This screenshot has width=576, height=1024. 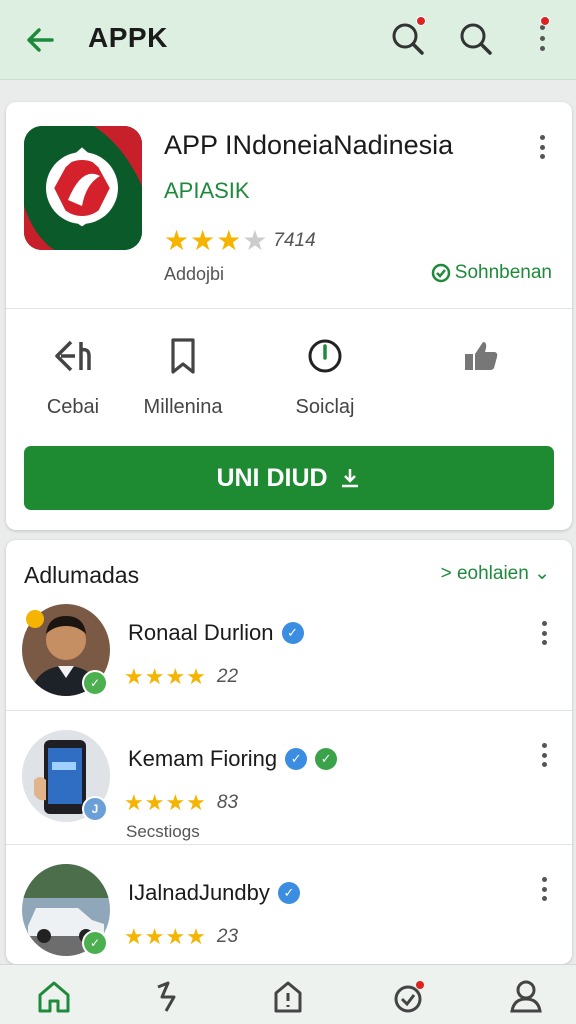 I want to click on app-icon, so click(x=83, y=188).